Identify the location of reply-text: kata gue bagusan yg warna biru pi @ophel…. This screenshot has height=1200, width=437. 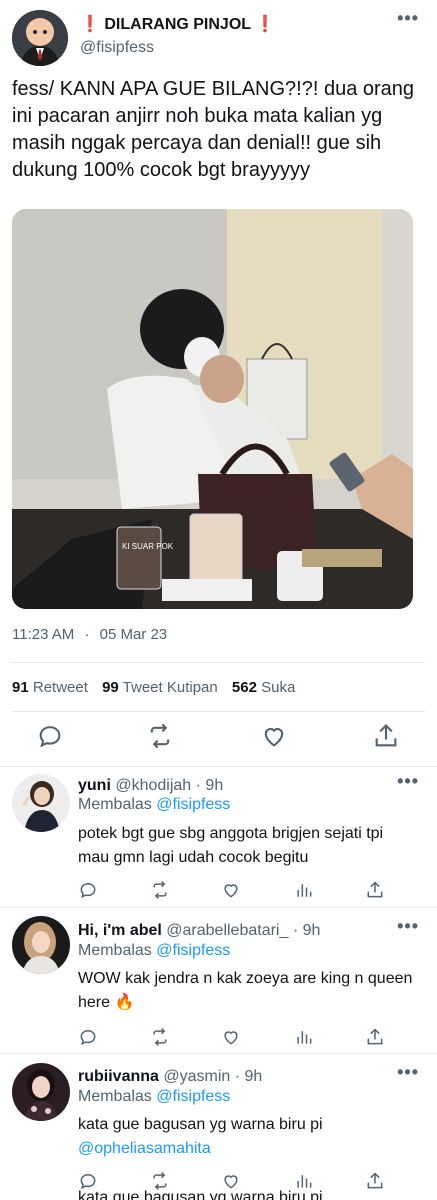
(248, 1137).